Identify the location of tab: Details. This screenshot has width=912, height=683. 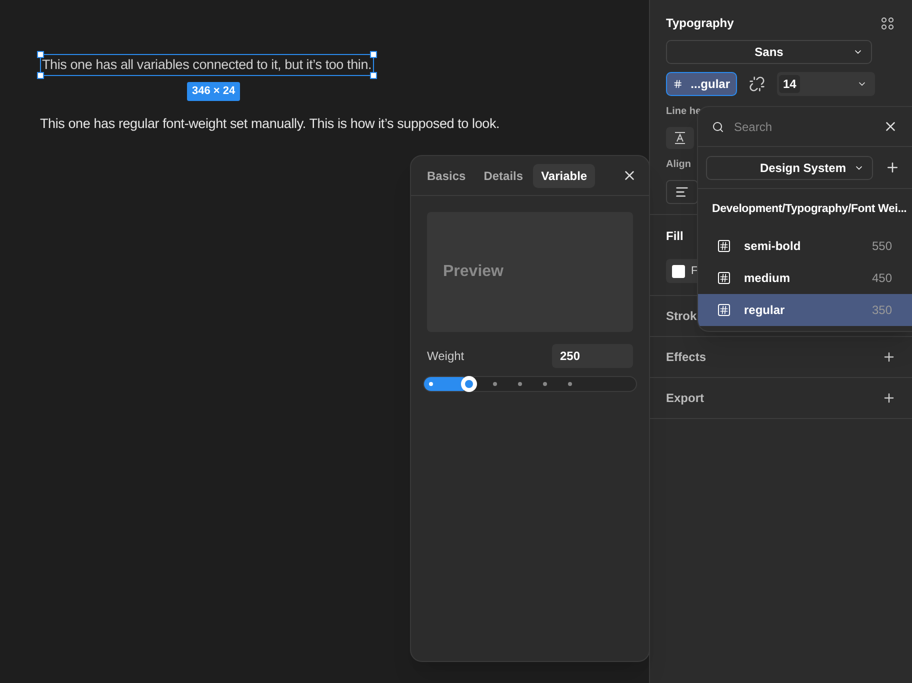
(504, 176).